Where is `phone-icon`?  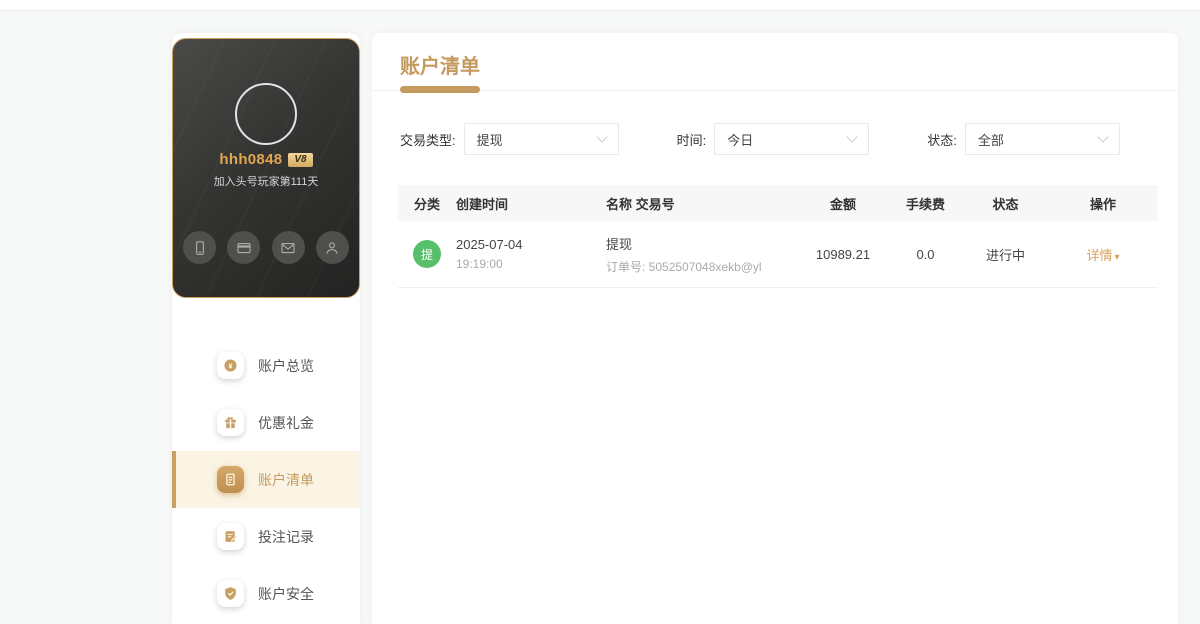 phone-icon is located at coordinates (199, 247).